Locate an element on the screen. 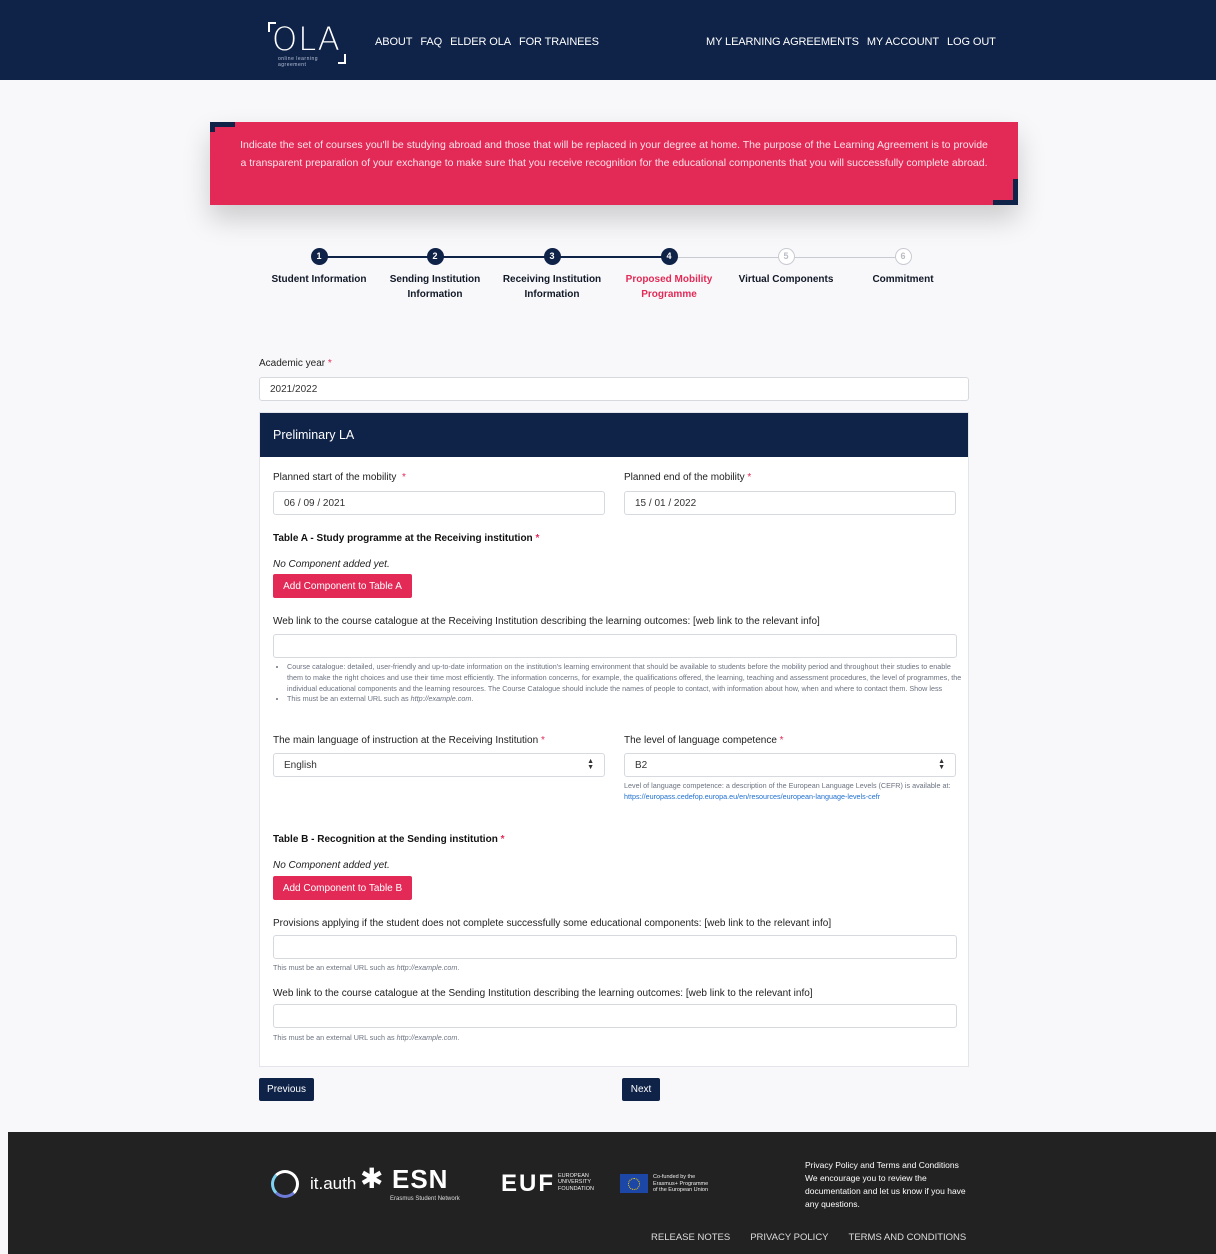  eu-stars-icon is located at coordinates (634, 1183).